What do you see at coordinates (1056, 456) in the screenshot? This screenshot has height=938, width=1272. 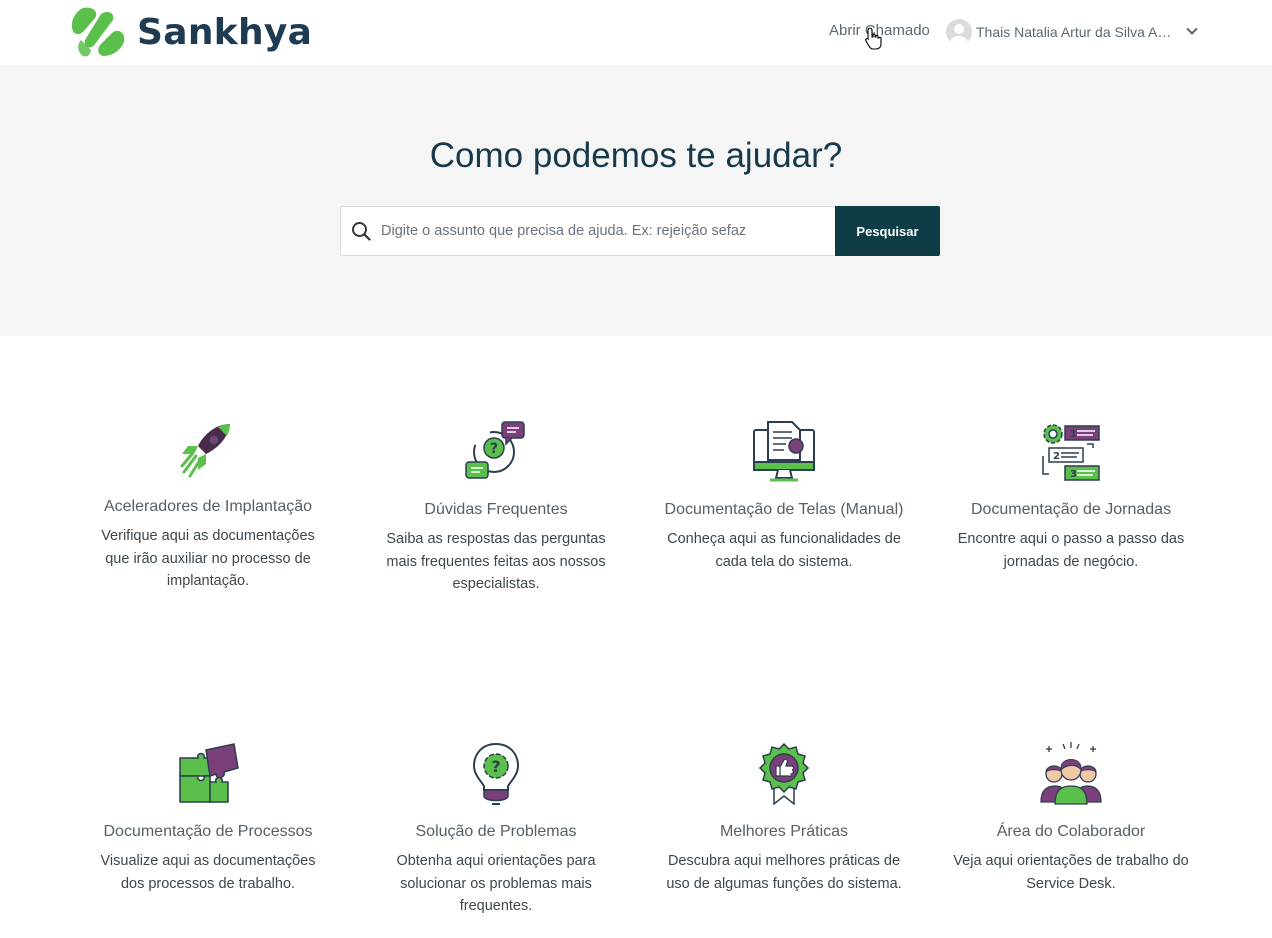 I see `svg-text: 2` at bounding box center [1056, 456].